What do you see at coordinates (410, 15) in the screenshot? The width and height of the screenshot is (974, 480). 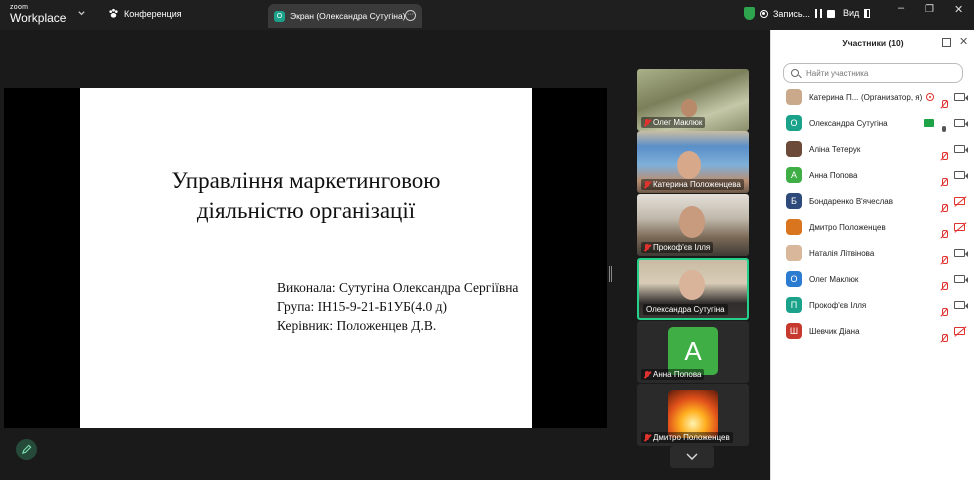 I see `more-options-icon: ···` at bounding box center [410, 15].